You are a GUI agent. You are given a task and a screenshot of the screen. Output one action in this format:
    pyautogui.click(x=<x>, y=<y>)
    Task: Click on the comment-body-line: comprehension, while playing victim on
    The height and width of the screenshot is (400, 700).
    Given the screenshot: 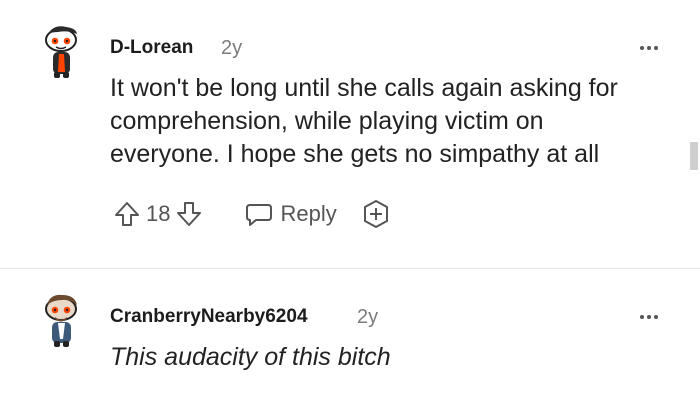 What is the action you would take?
    pyautogui.click(x=327, y=121)
    